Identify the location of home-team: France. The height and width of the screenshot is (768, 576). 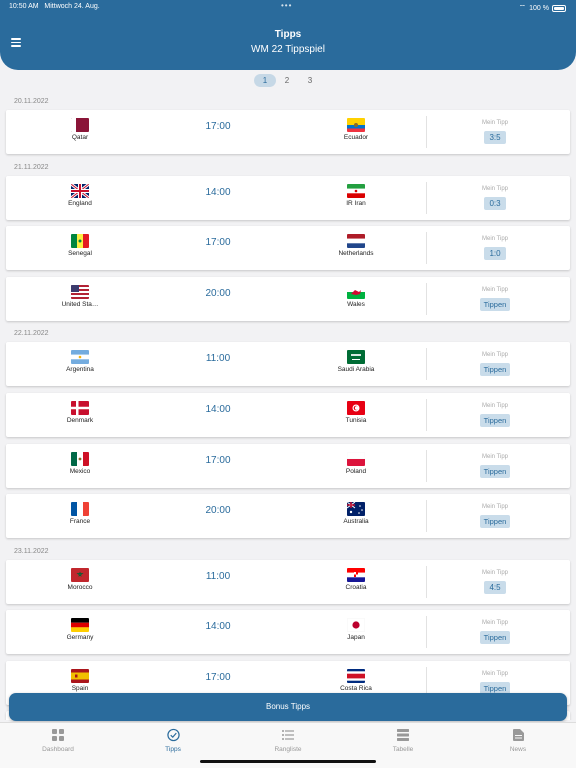
(80, 513).